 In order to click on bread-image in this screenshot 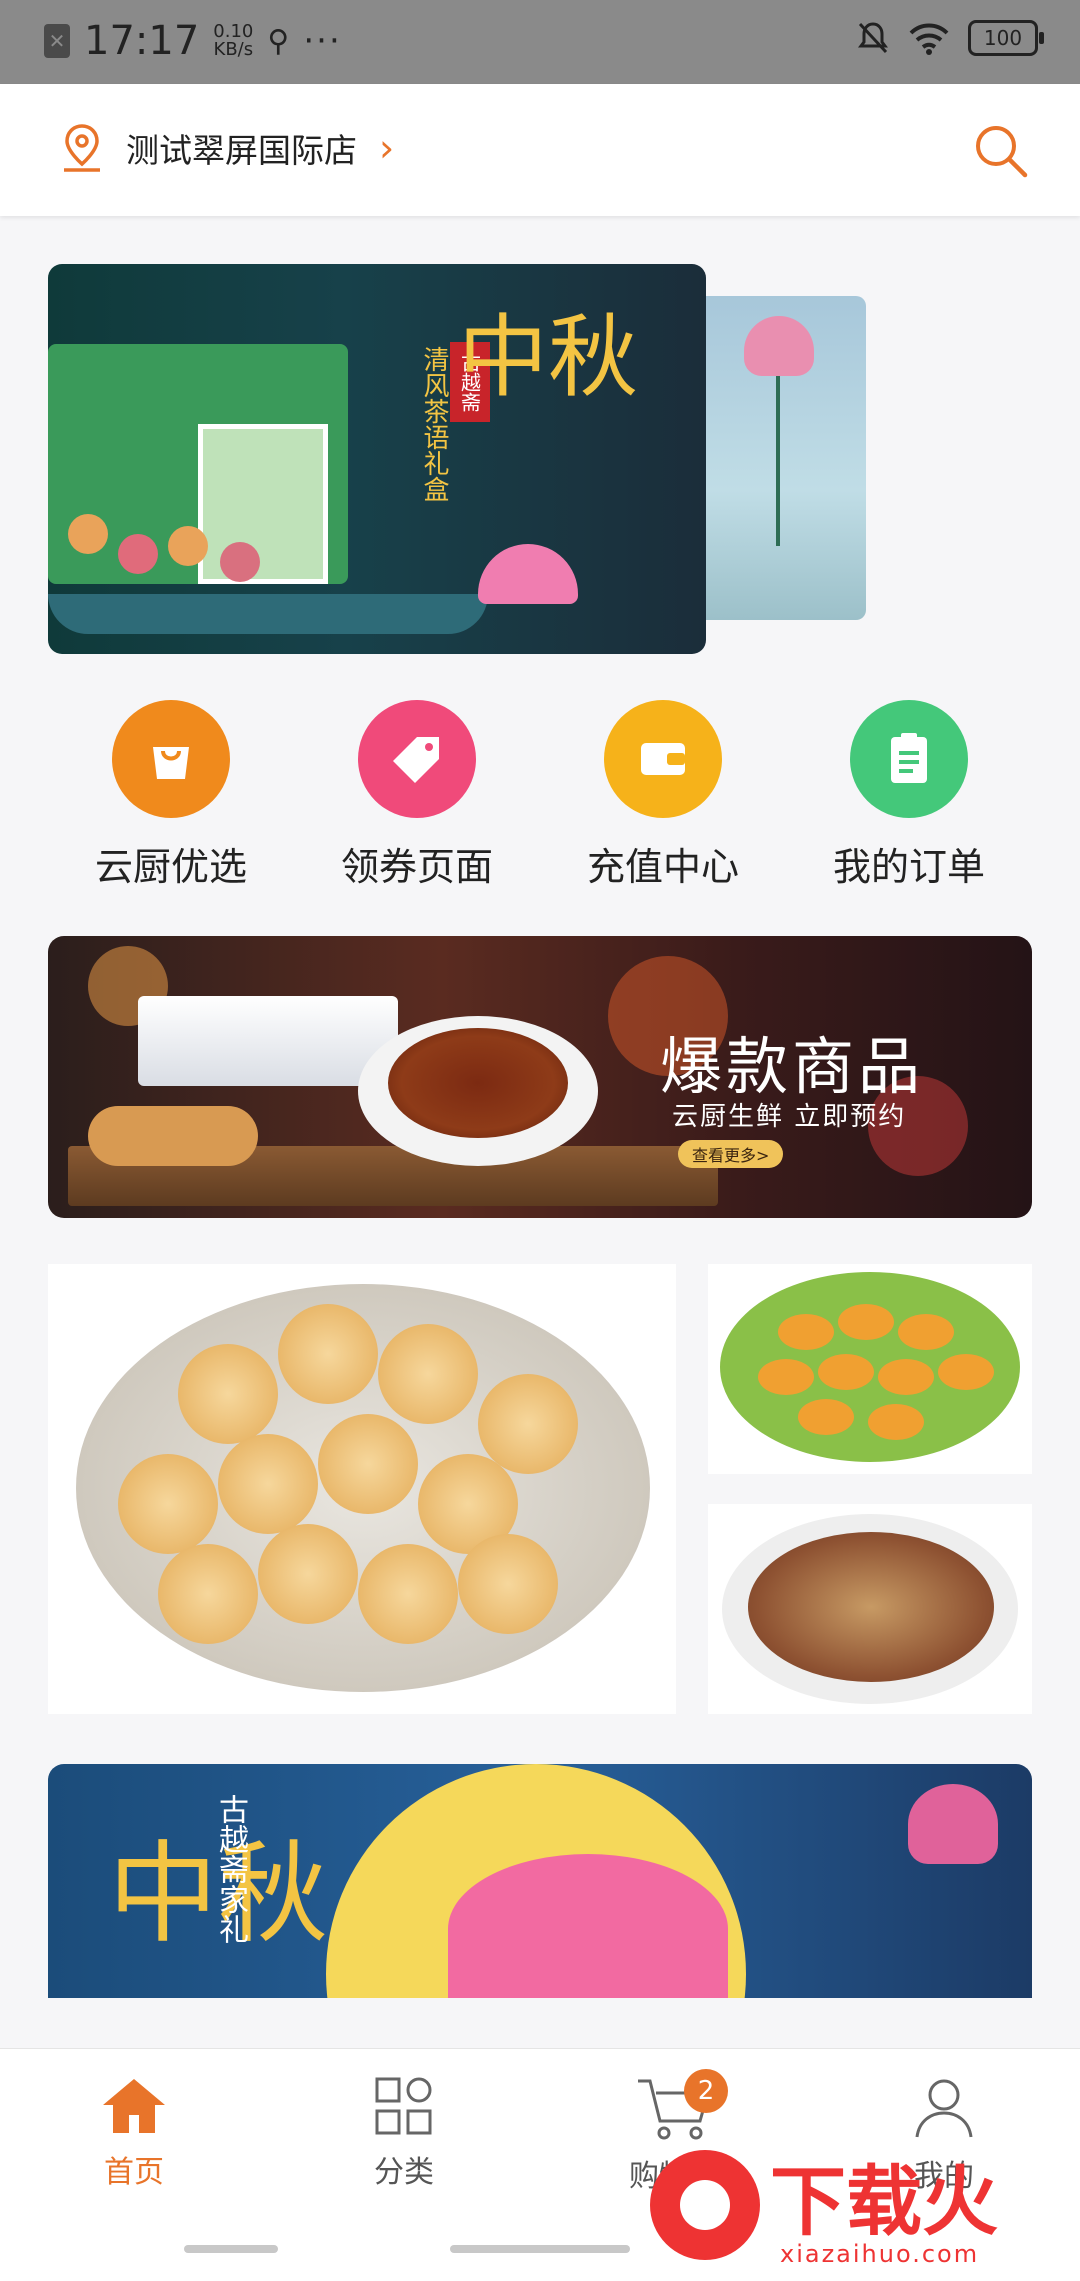, I will do `click(173, 1136)`.